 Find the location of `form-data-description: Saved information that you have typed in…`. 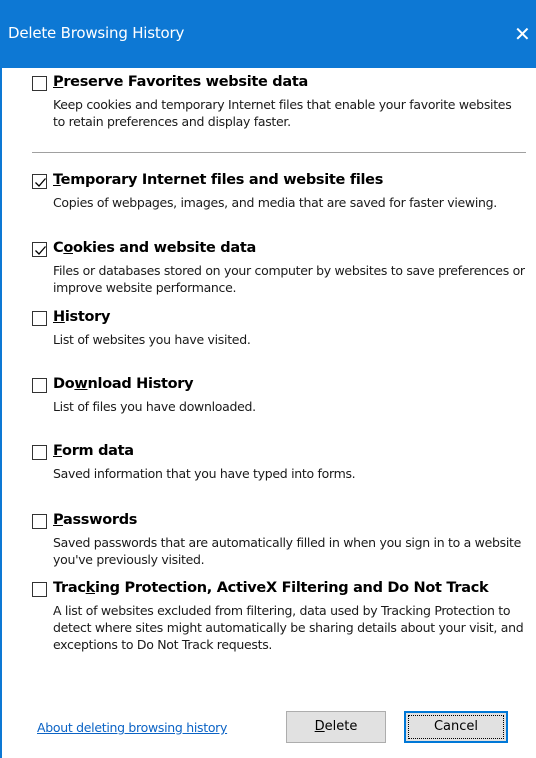

form-data-description: Saved information that you have typed in… is located at coordinates (204, 473).